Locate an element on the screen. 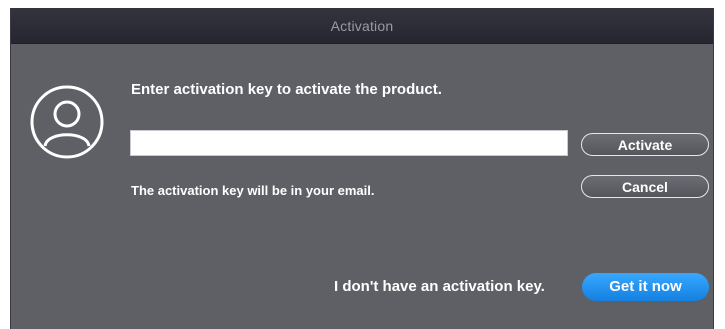  window-title: Activation is located at coordinates (362, 25).